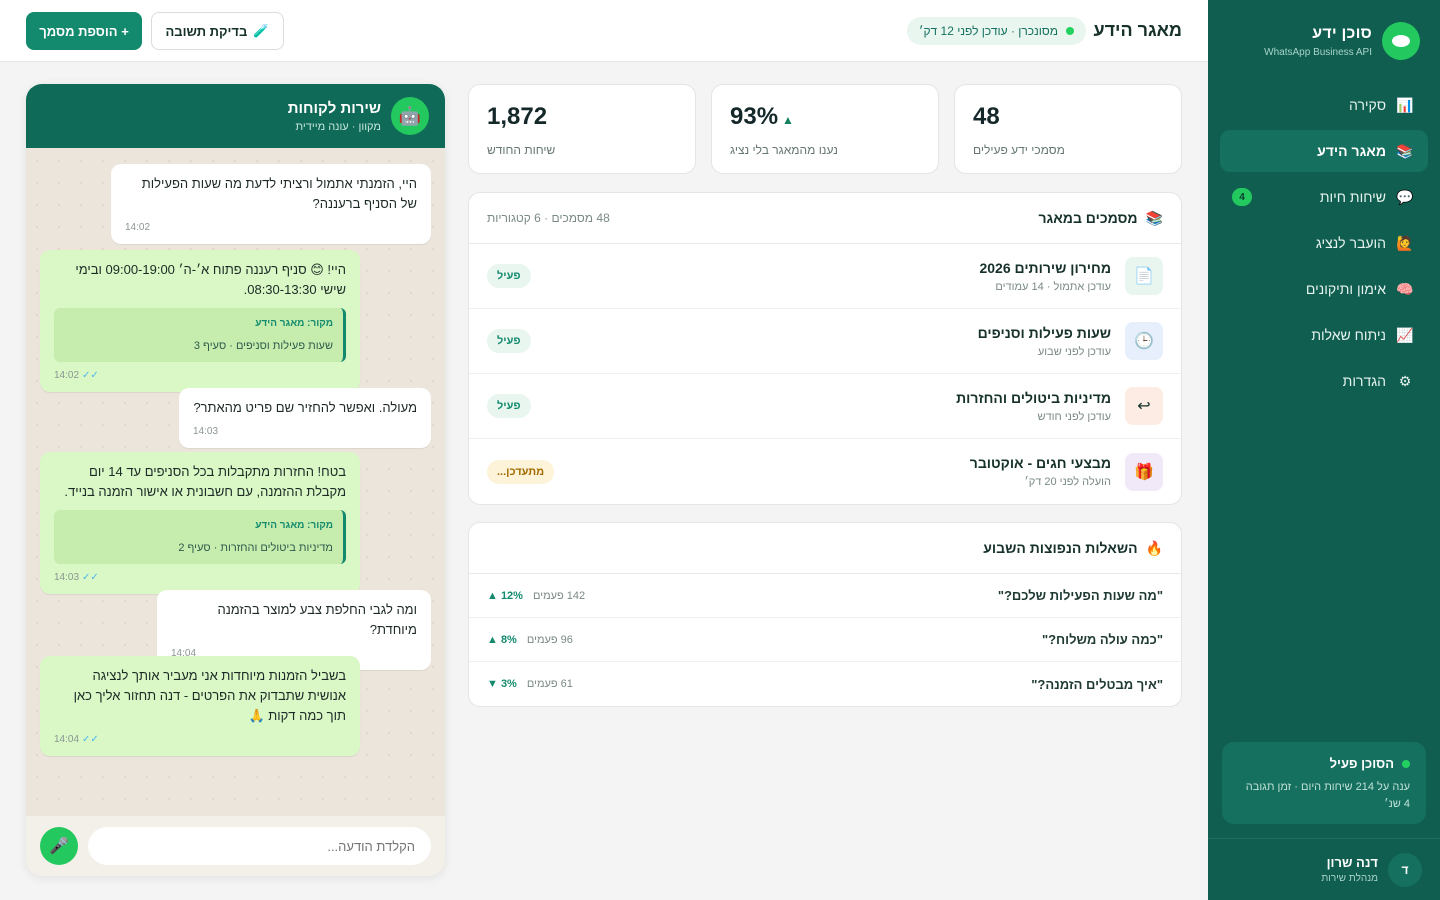  What do you see at coordinates (996, 31) in the screenshot?
I see `sync-status-badge: מסונכרן · עודכן לפני 12 דק׳` at bounding box center [996, 31].